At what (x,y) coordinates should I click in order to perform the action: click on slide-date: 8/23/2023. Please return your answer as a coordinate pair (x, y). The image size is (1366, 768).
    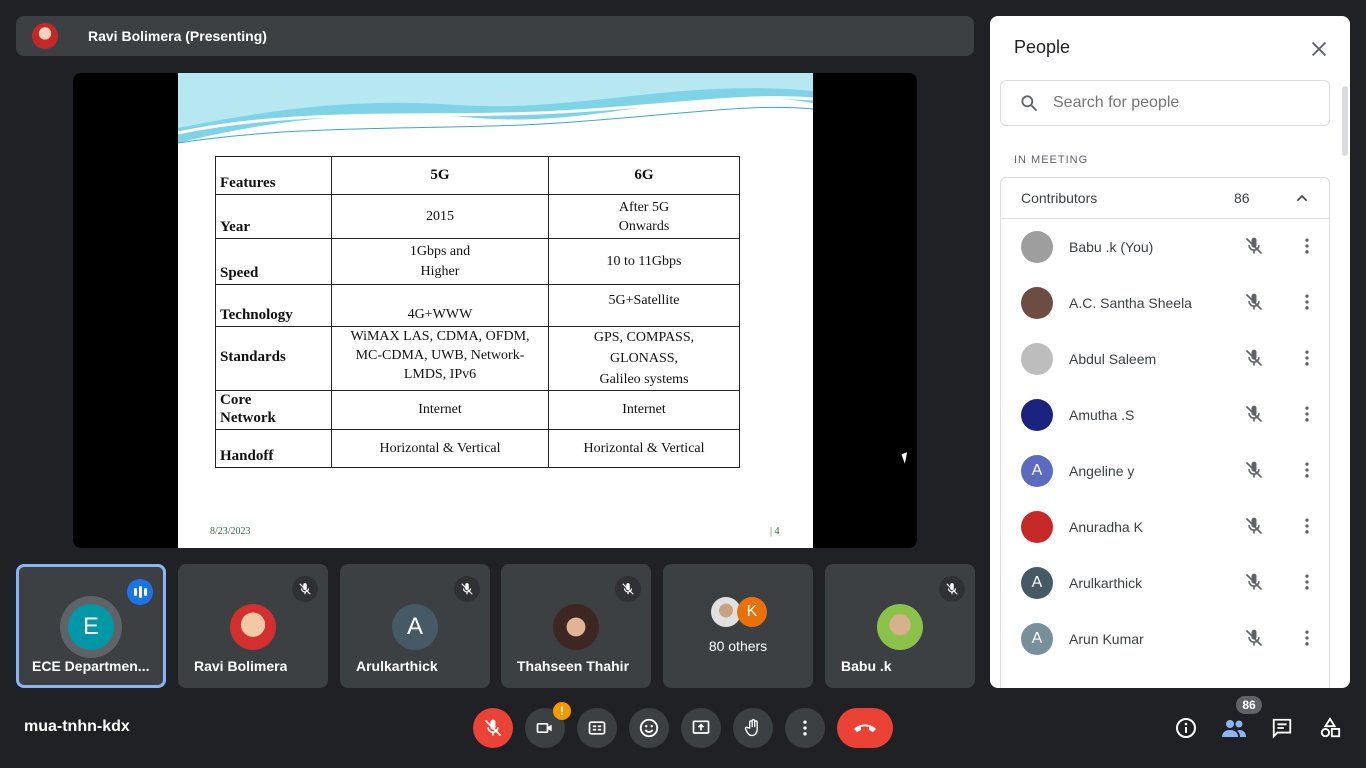
    Looking at the image, I should click on (230, 531).